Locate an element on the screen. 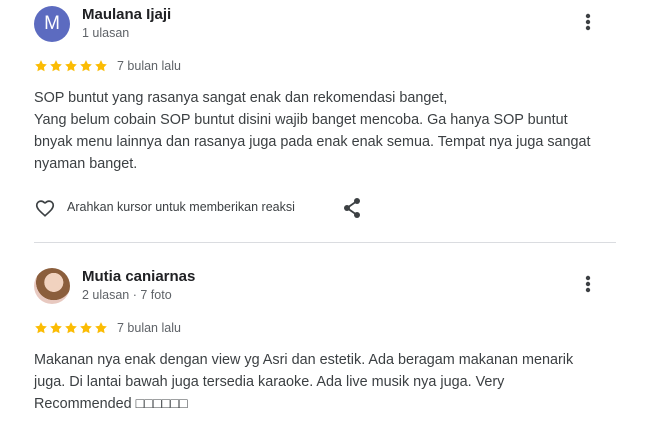  avatar: M is located at coordinates (52, 24).